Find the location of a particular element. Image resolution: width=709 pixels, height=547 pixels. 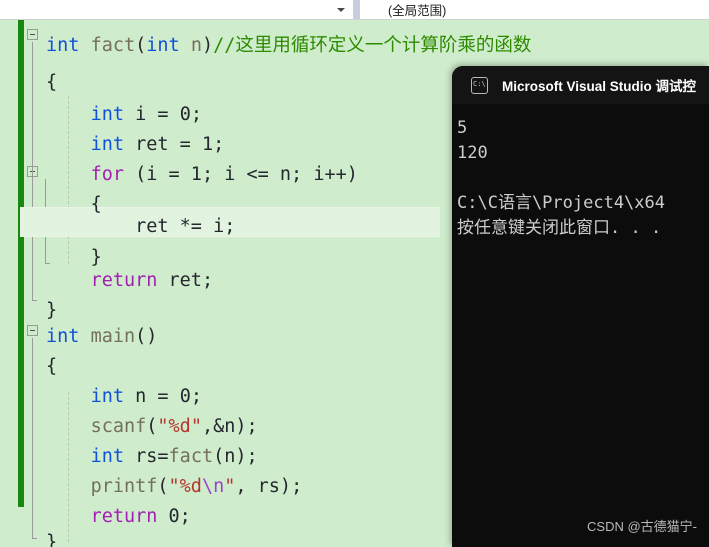

code-line-14: scanf("%d",&n); is located at coordinates (152, 427).